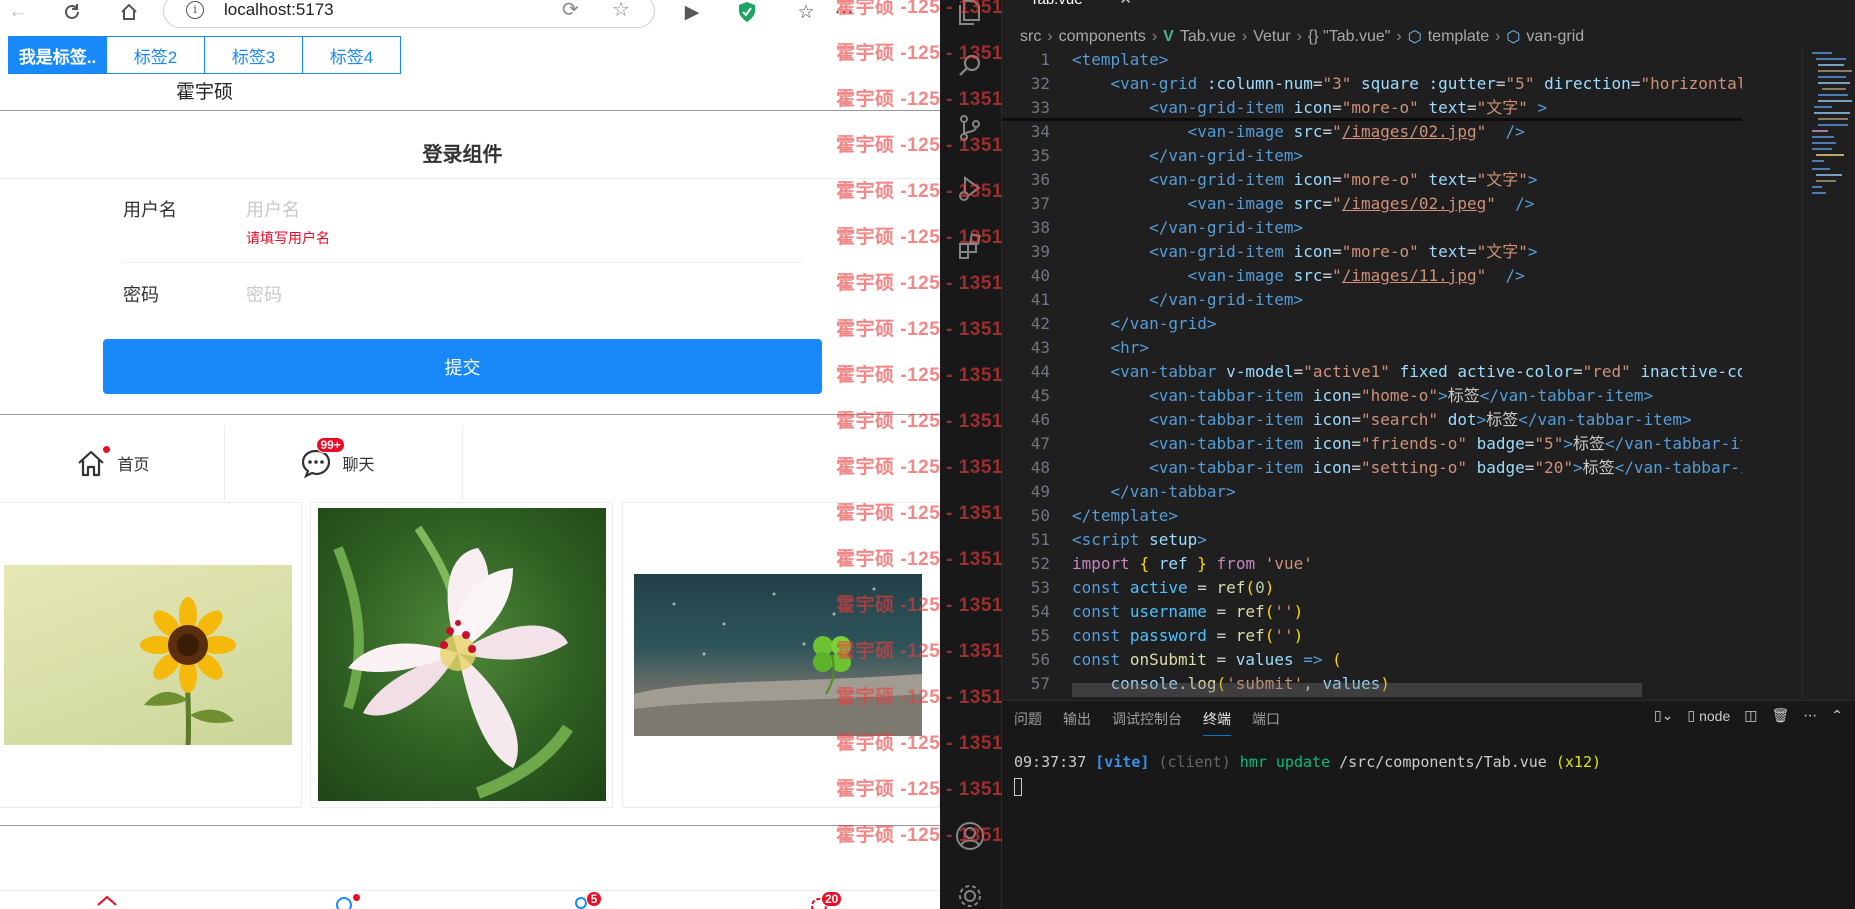  What do you see at coordinates (1030, 37) in the screenshot?
I see `breadcrumb-item: src` at bounding box center [1030, 37].